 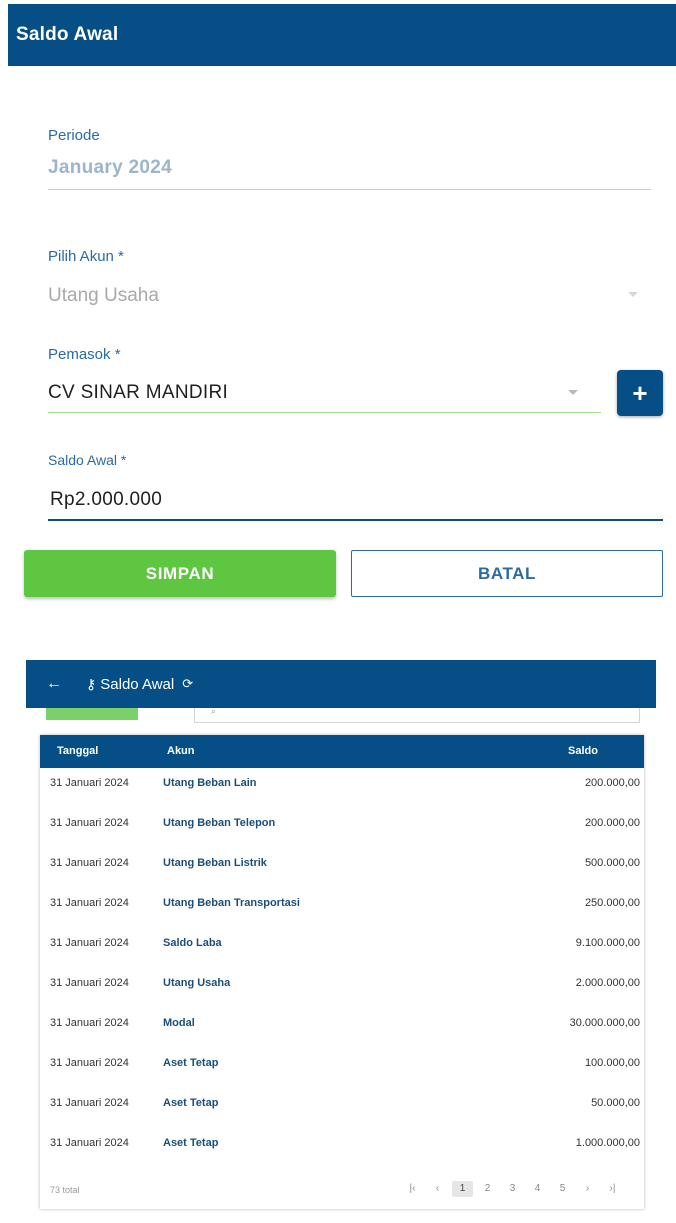 I want to click on cell-saldo: 9.100.000,00, so click(x=607, y=943).